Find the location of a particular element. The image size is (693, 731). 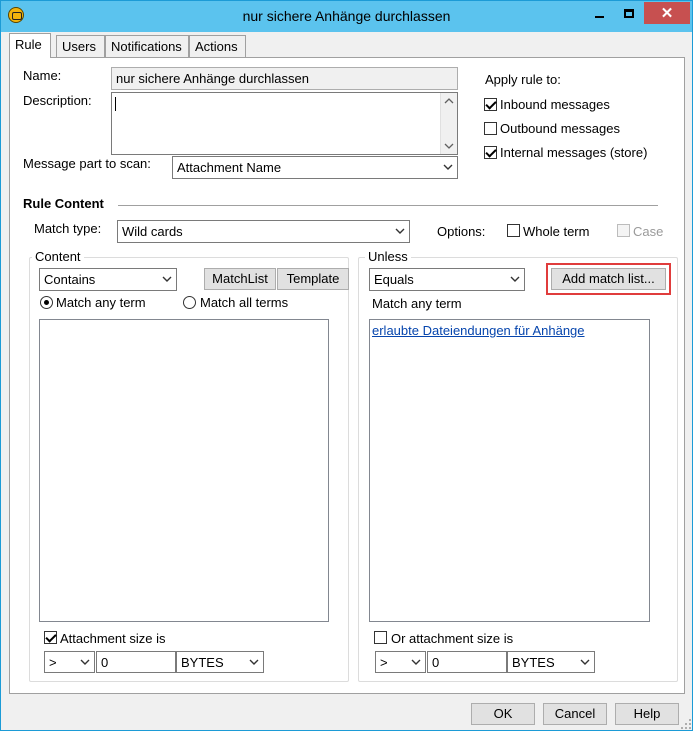

tab-rule: Rule is located at coordinates (30, 45).